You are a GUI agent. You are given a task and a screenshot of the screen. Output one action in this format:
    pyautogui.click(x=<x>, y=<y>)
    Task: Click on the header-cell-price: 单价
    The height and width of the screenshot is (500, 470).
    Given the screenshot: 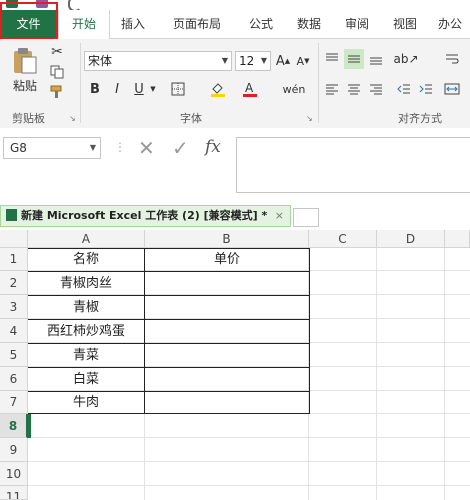 What is the action you would take?
    pyautogui.click(x=227, y=259)
    